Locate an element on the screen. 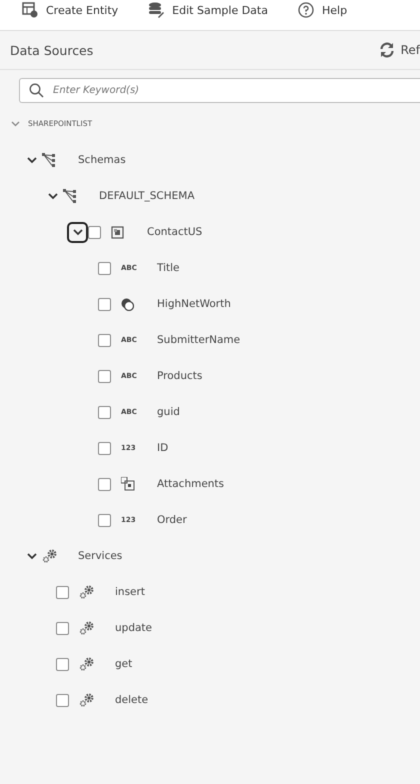 This screenshot has width=420, height=784. panel-title: Data Sources is located at coordinates (52, 50).